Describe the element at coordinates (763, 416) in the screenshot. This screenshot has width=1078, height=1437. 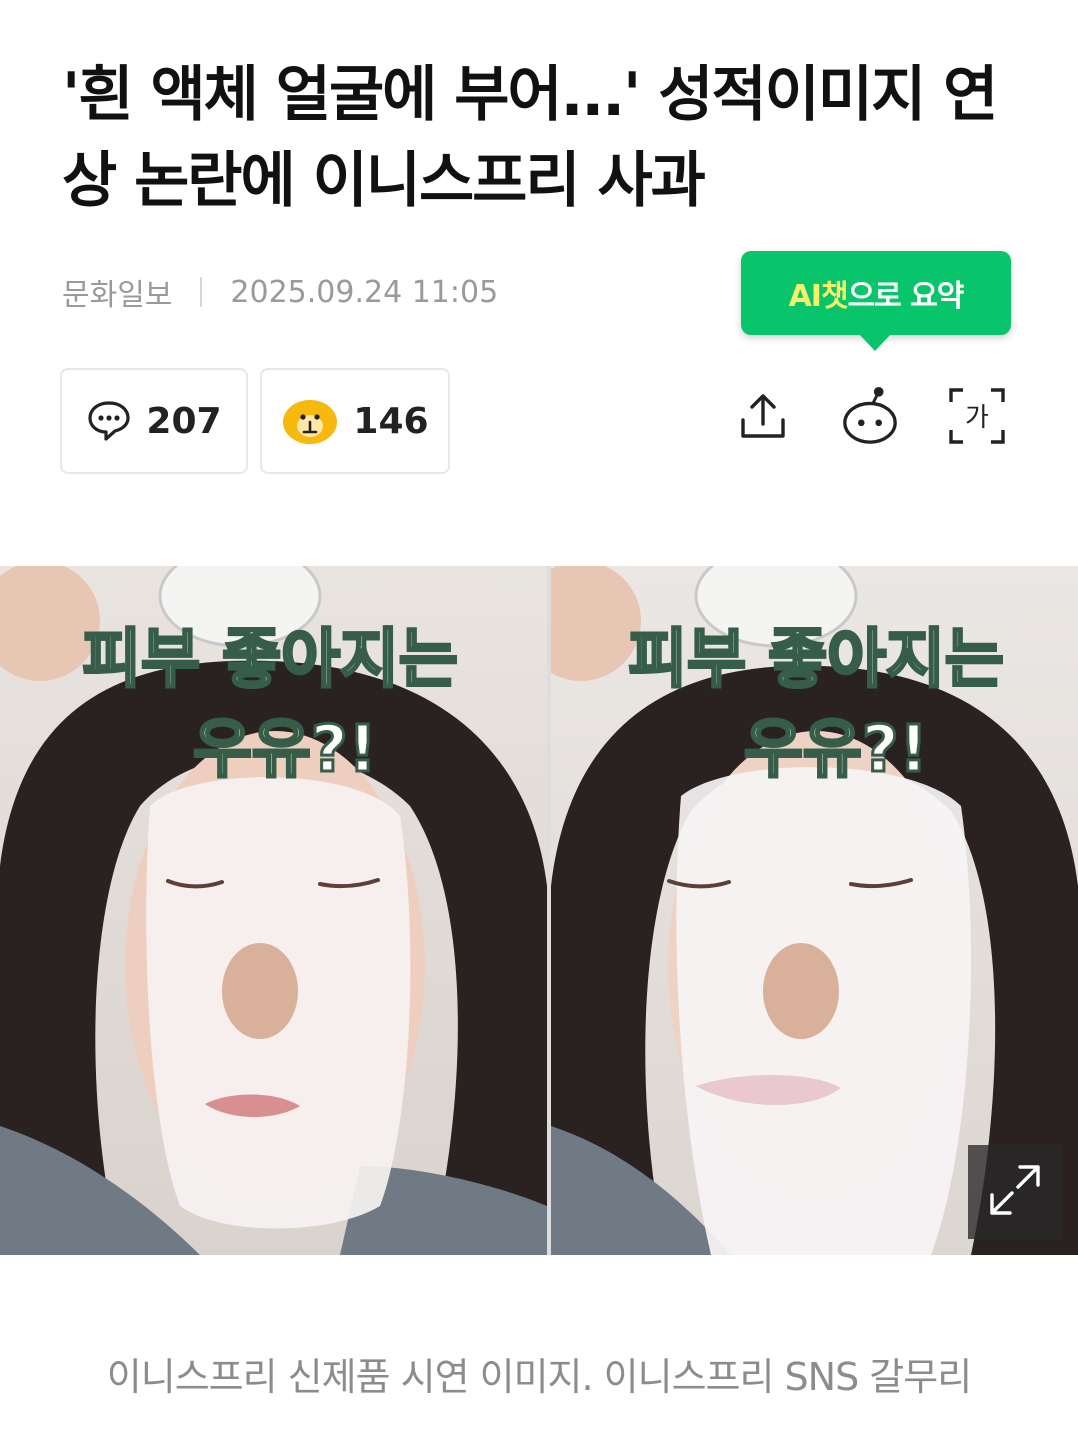
I see `share-icon` at that location.